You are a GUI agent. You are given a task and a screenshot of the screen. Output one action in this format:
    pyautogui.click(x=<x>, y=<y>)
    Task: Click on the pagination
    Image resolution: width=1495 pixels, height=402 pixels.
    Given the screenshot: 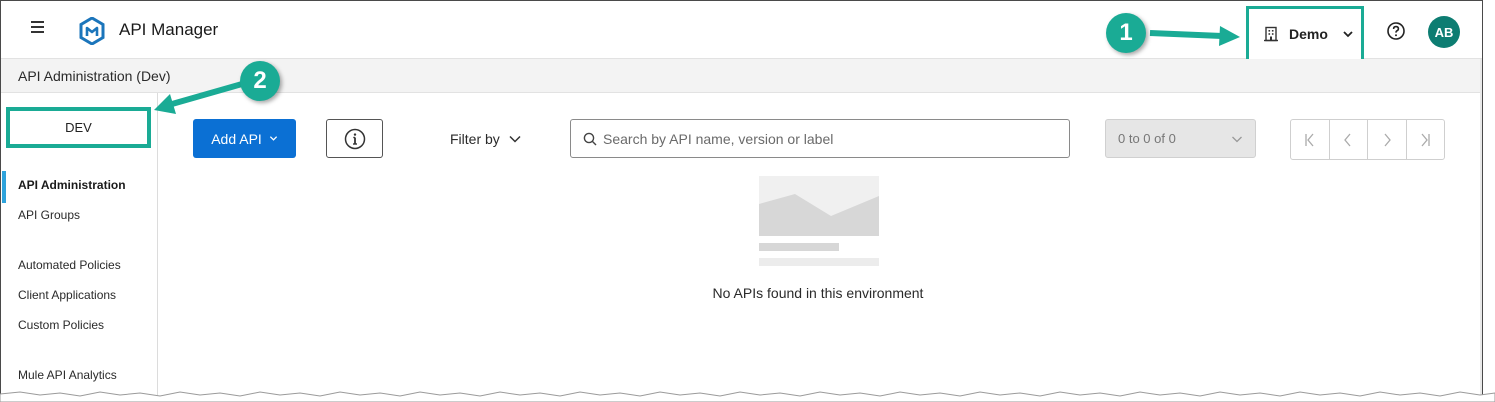 What is the action you would take?
    pyautogui.click(x=1367, y=139)
    